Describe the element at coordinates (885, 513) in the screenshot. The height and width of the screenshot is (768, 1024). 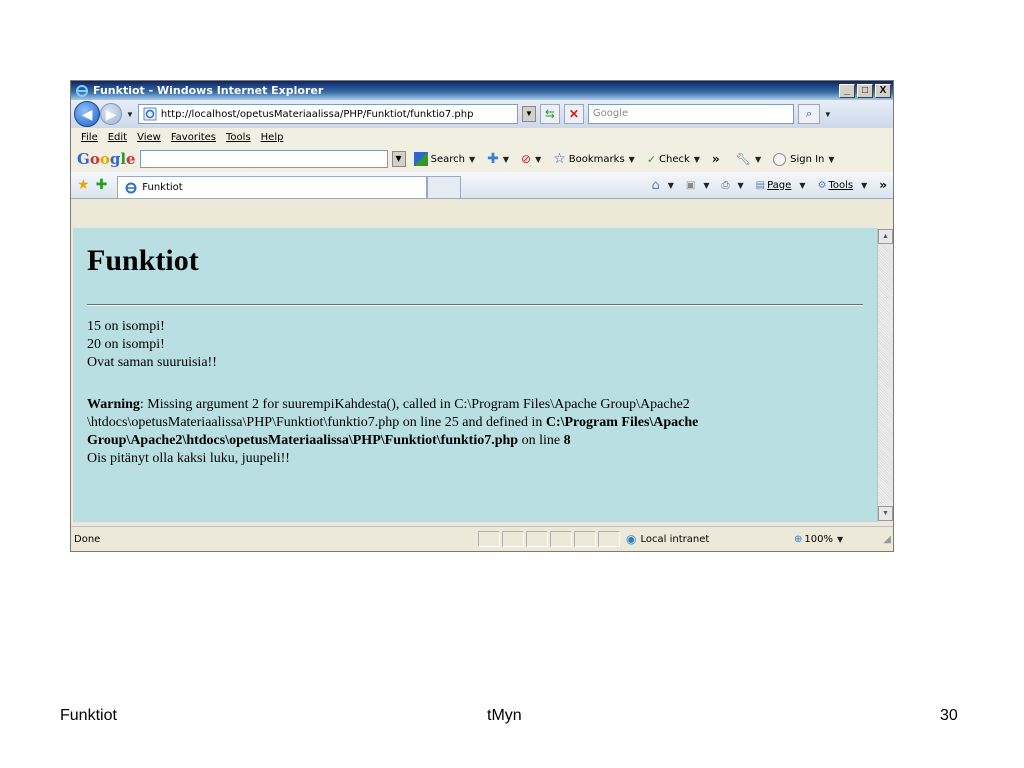
I see `scroll-down-button: ▼` at that location.